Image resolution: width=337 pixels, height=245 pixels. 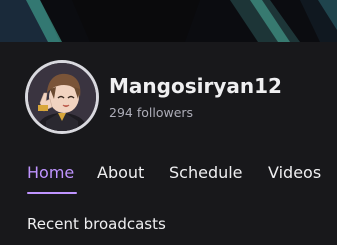 I want to click on tab-home: Home, so click(x=50, y=173).